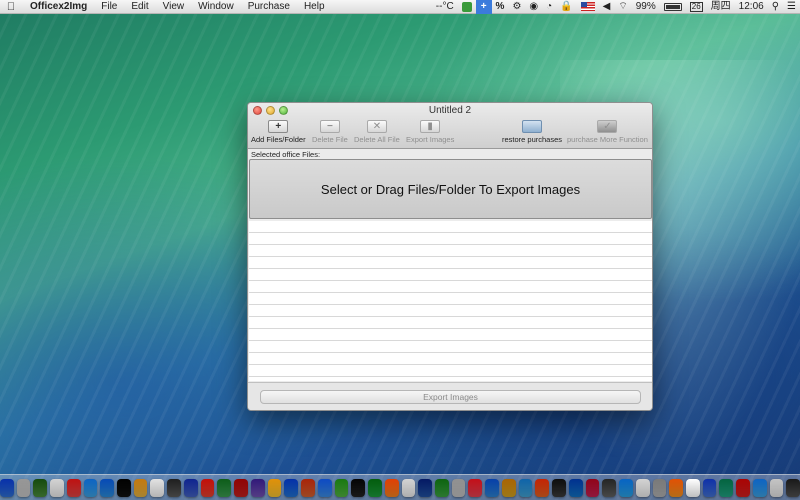  I want to click on bottom-bar: Export Images, so click(450, 396).